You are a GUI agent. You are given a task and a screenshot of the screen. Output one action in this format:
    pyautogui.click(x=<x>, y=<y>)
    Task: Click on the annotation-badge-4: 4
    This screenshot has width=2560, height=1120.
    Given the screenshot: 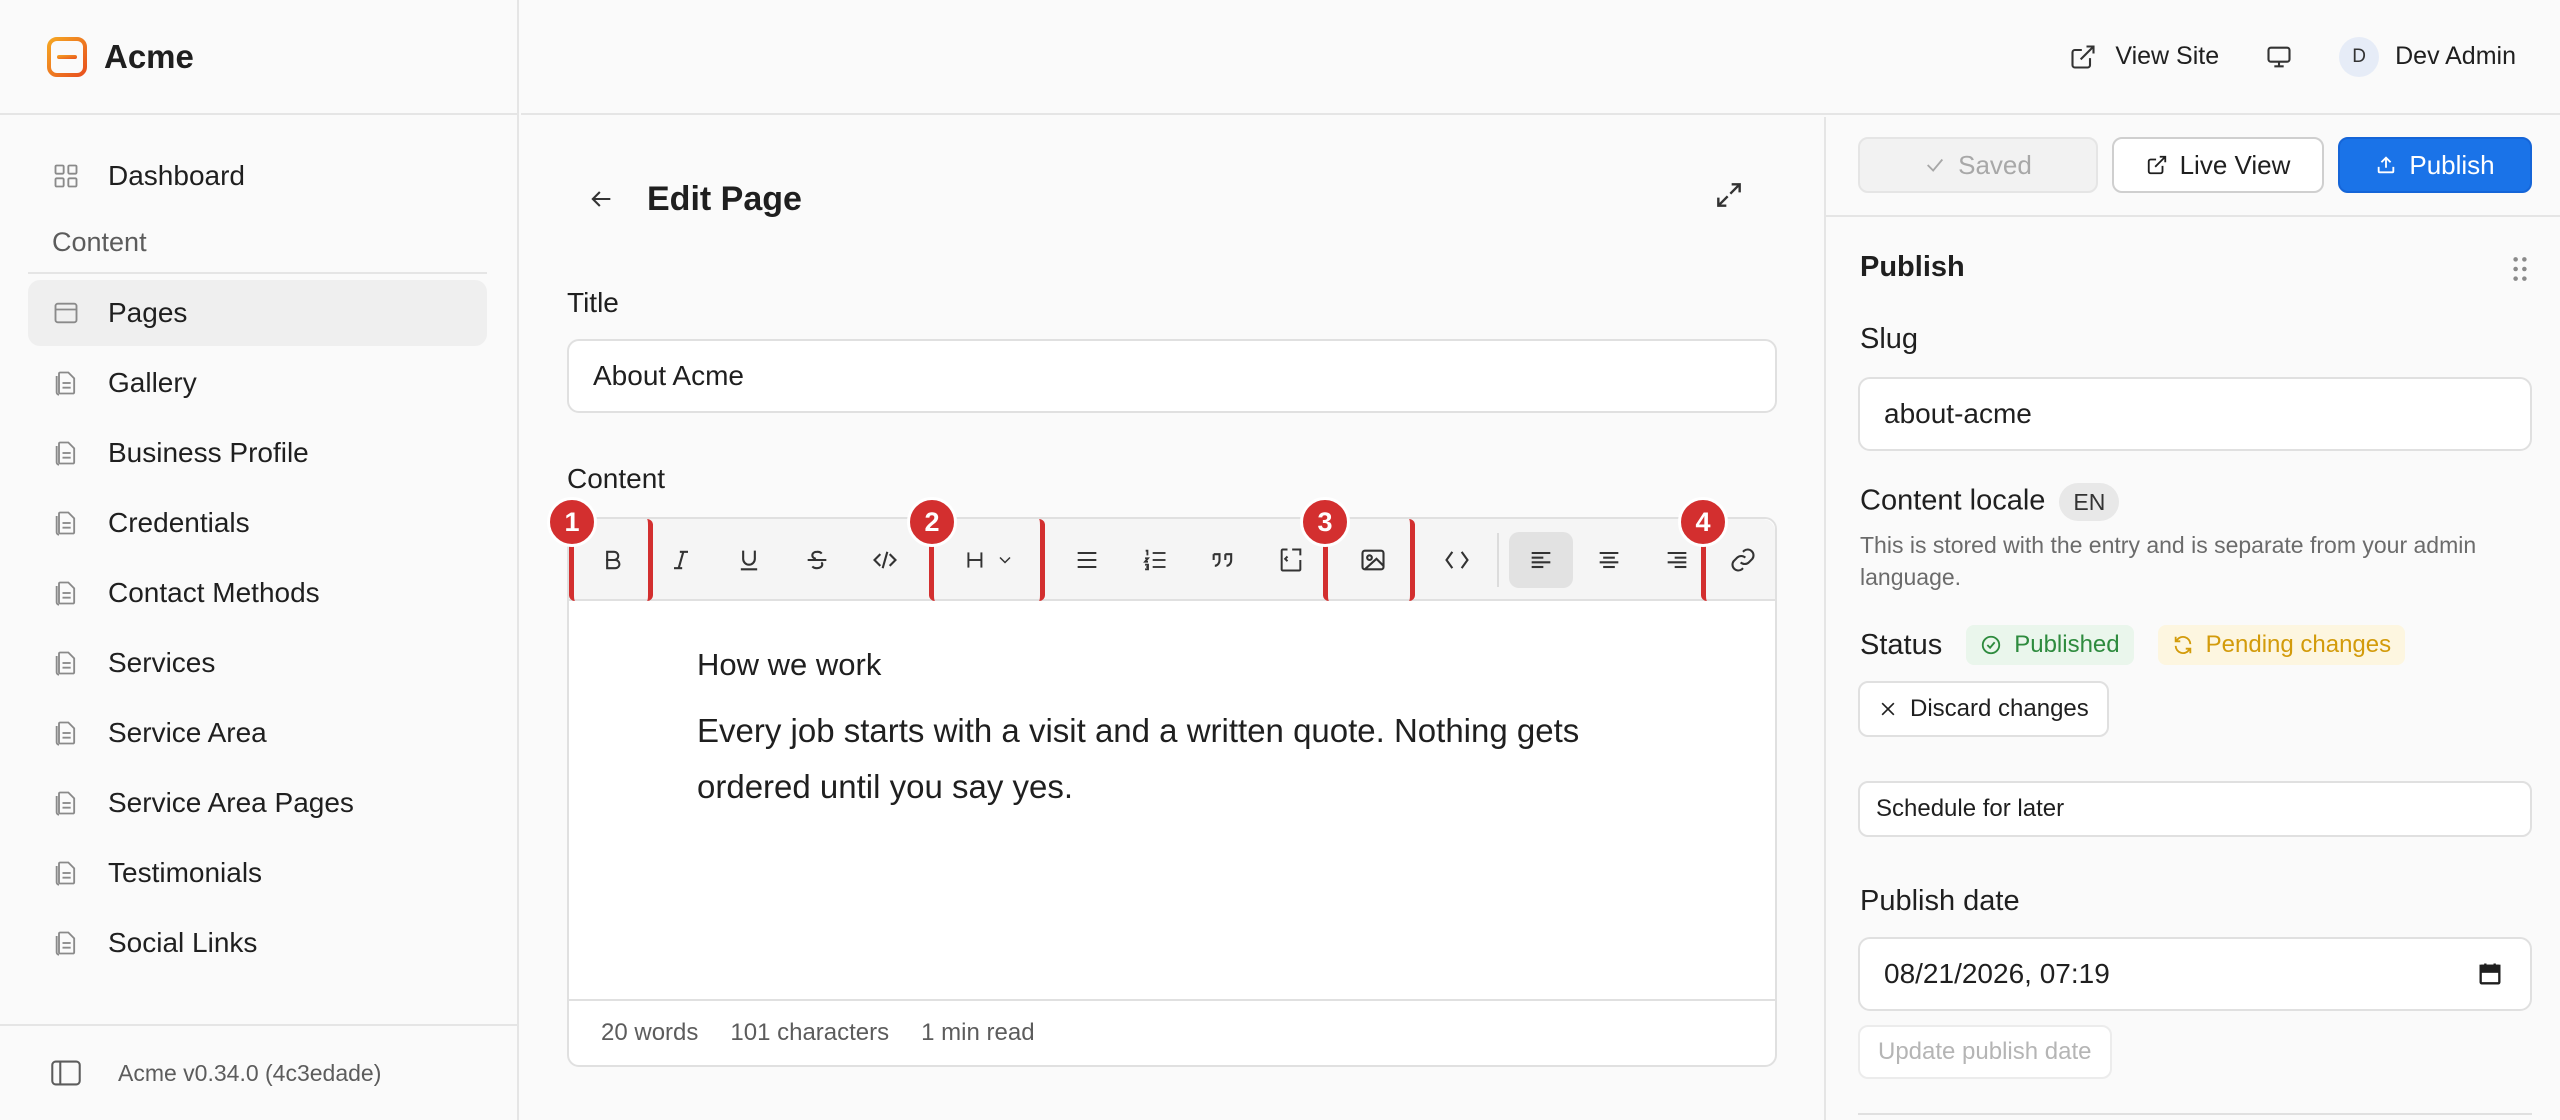 What is the action you would take?
    pyautogui.click(x=1703, y=522)
    